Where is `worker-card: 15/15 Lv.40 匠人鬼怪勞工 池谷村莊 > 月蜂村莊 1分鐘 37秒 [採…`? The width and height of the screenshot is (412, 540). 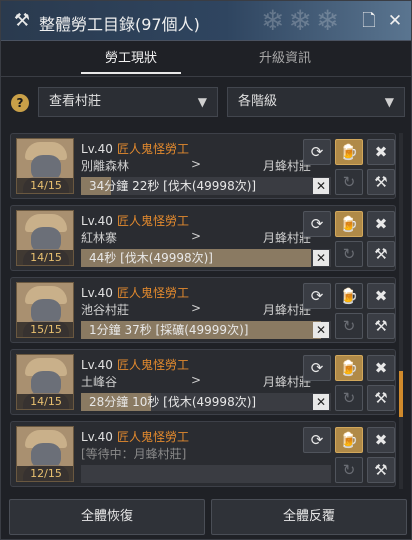
worker-card: 15/15 Lv.40 匠人鬼怪勞工 池谷村莊 > 月蜂村莊 1分鐘 37秒 [採… is located at coordinates (203, 310).